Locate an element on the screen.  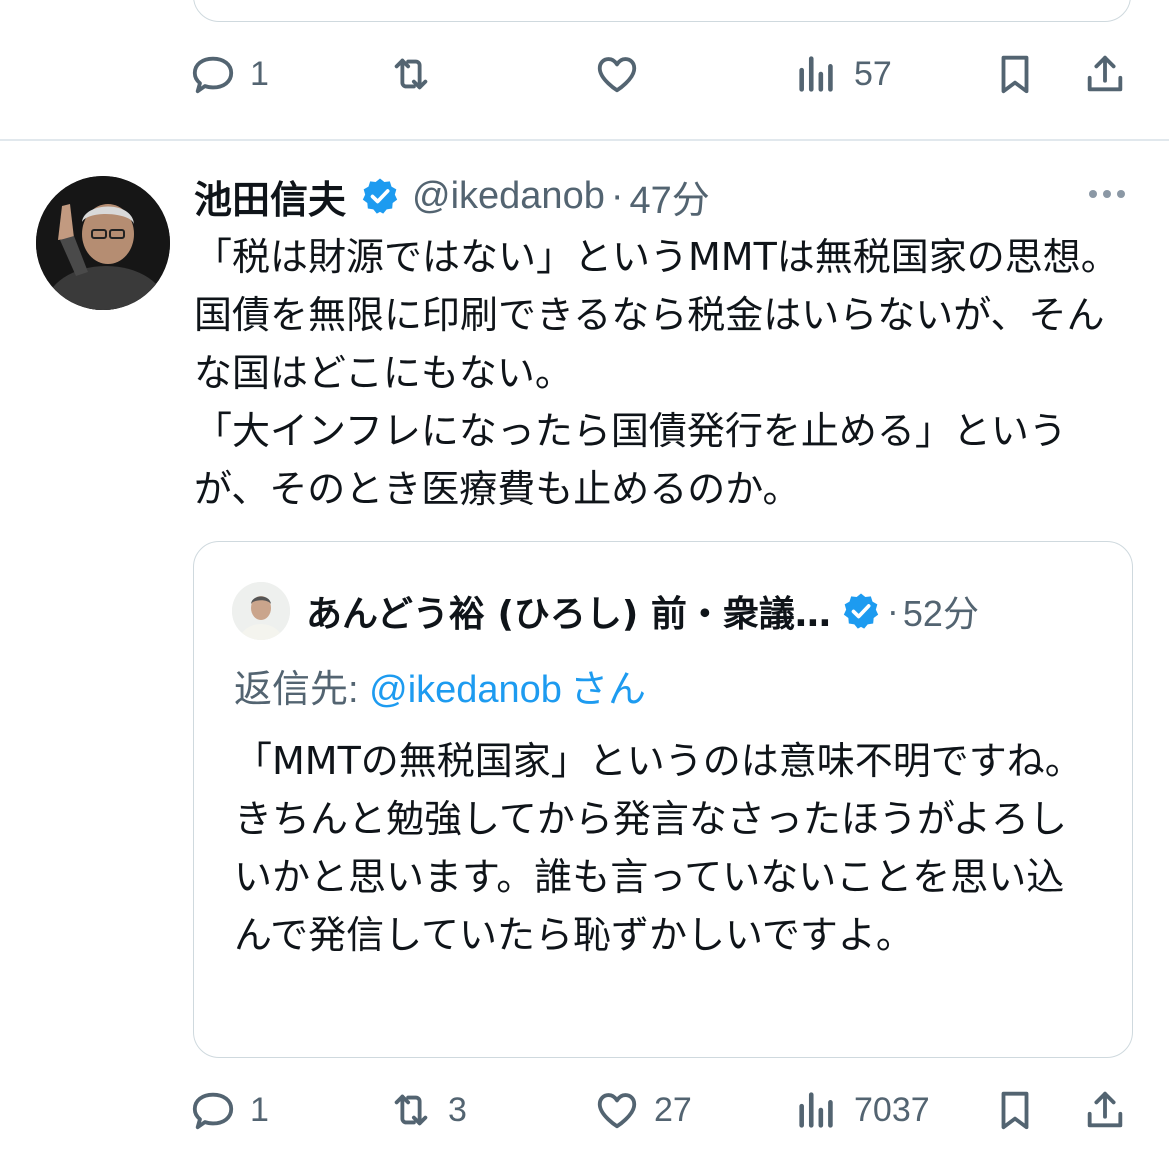
views-count: 57 is located at coordinates (873, 73).